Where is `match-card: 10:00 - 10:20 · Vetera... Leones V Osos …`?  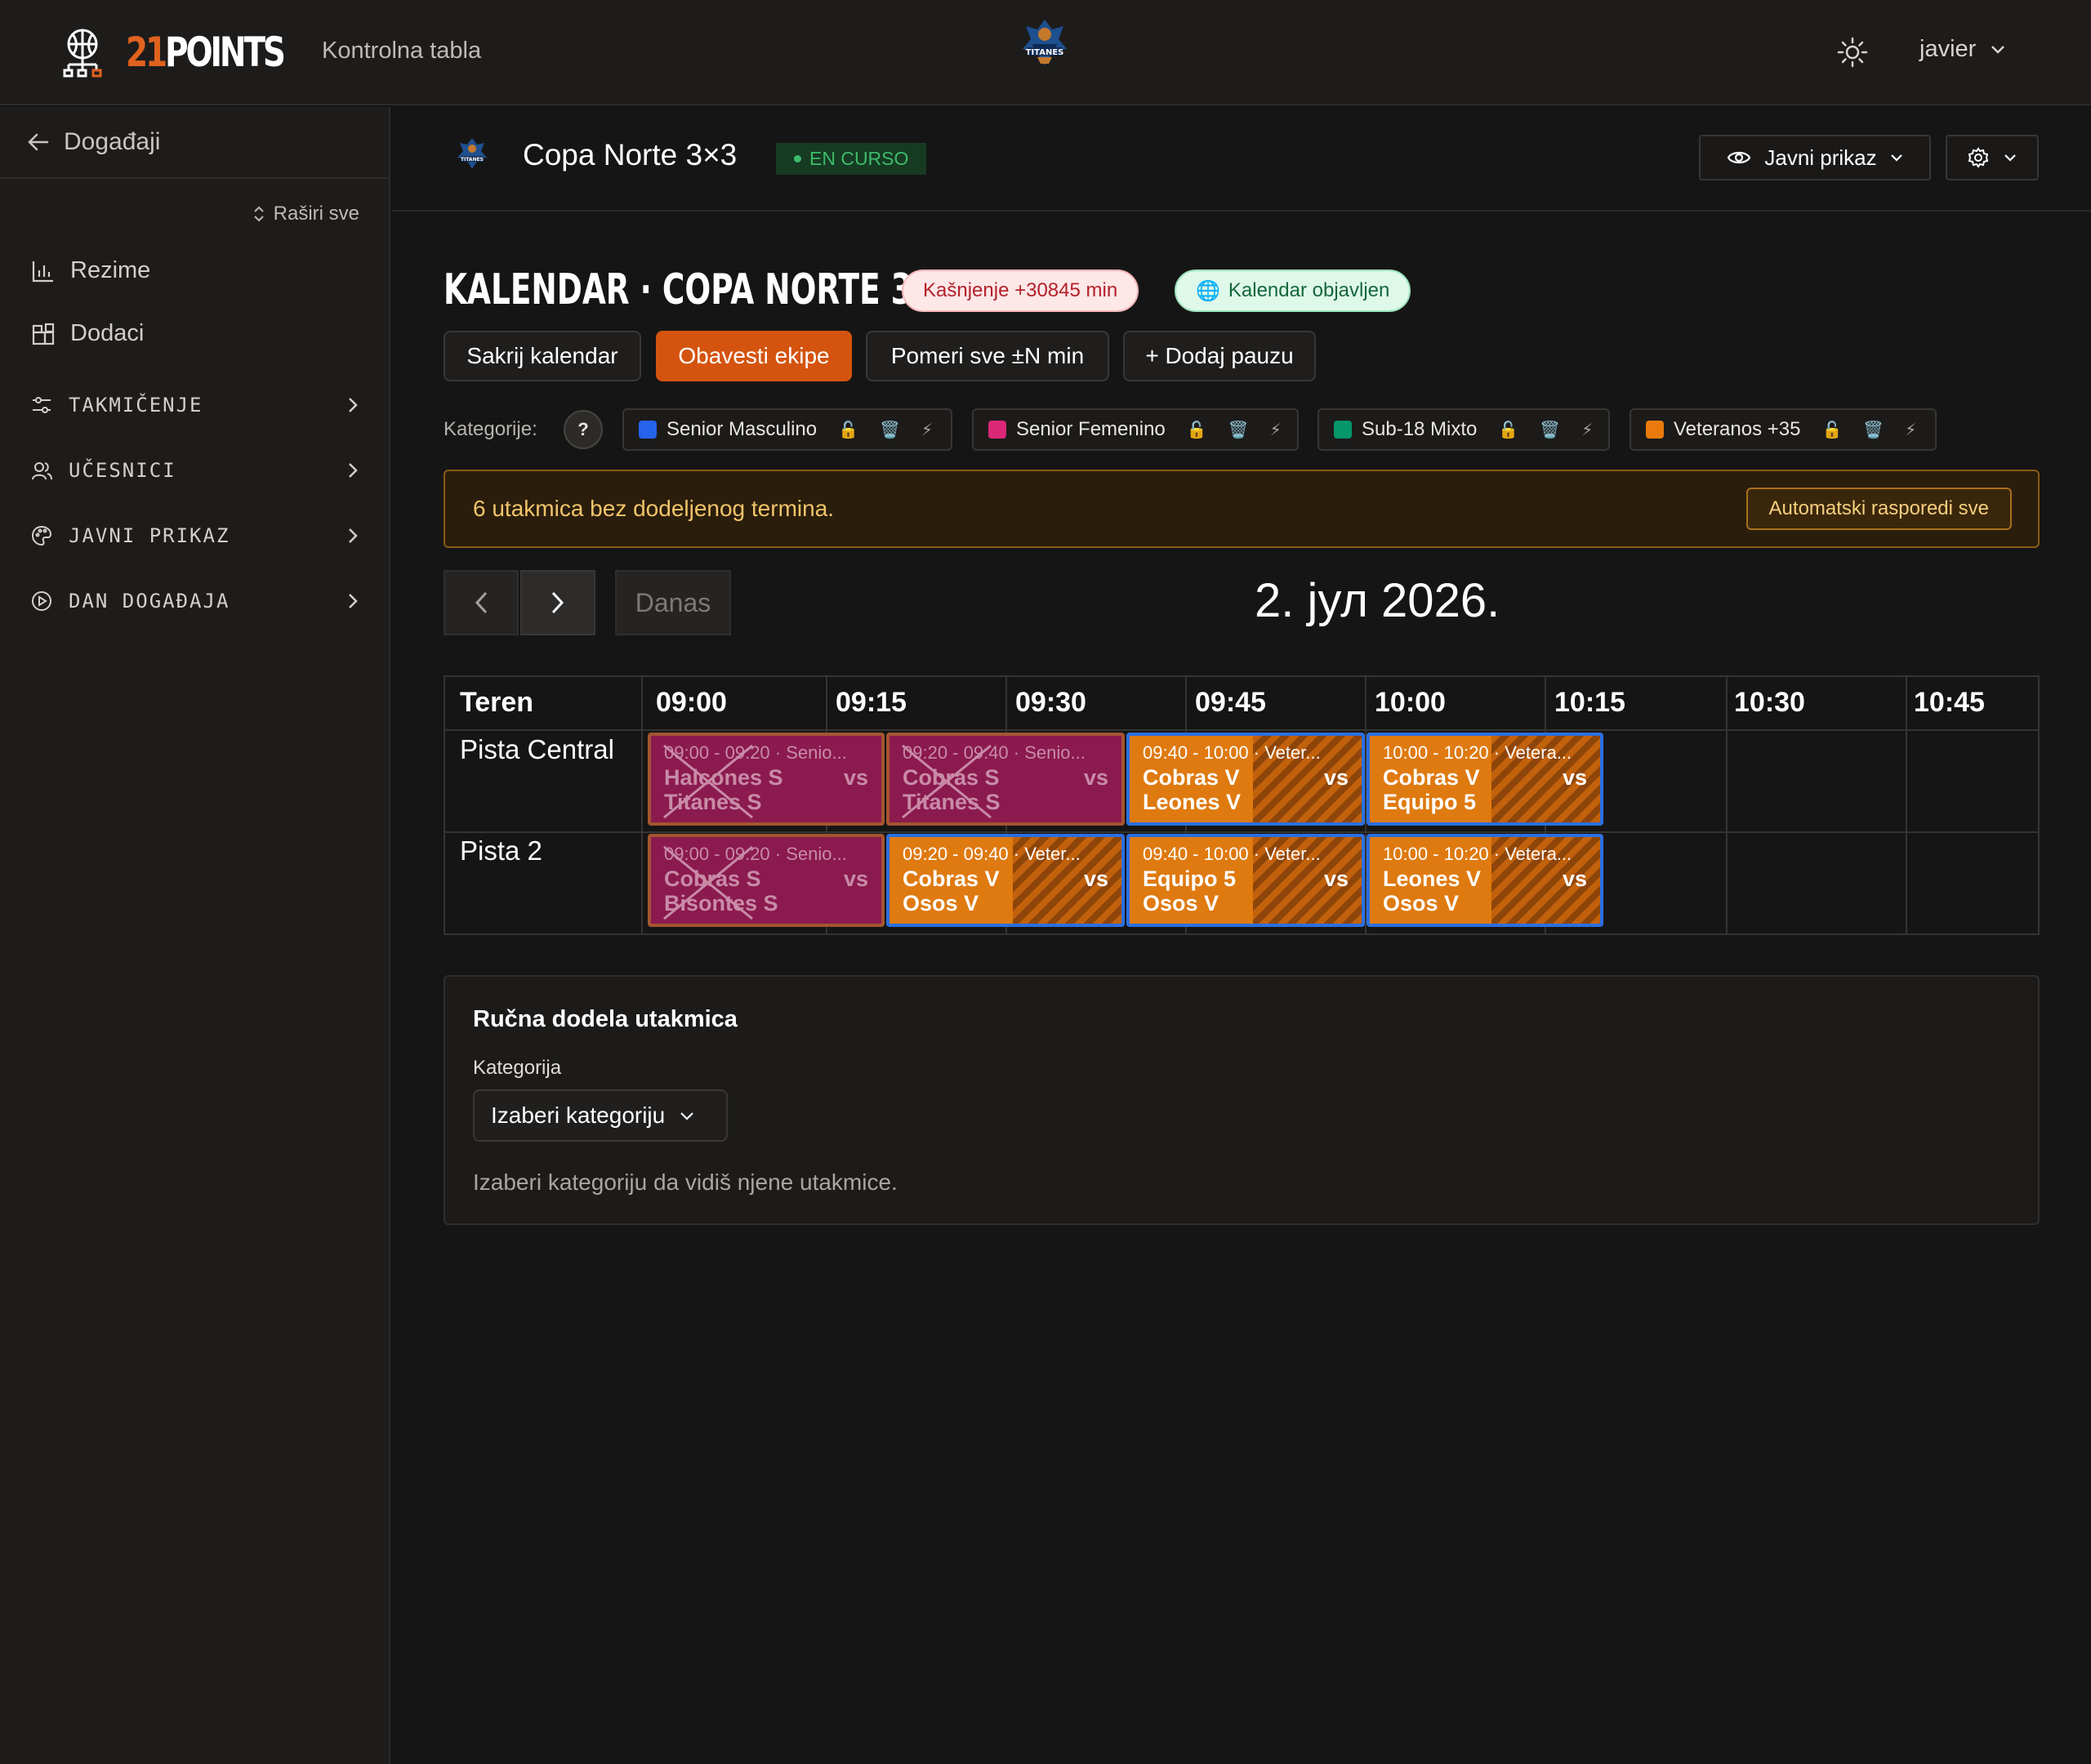
match-card: 10:00 - 10:20 · Vetera... Leones V Osos … is located at coordinates (1485, 880).